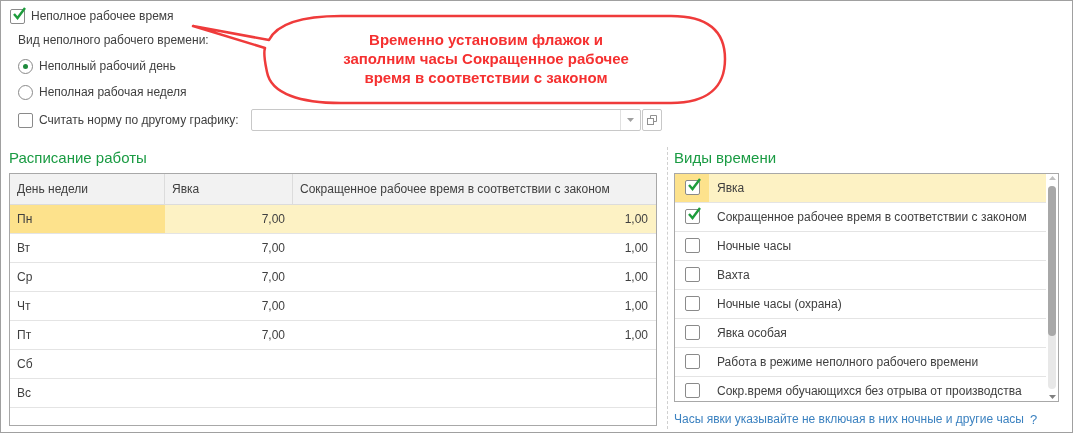 This screenshot has width=1073, height=433. I want to click on list-item-label: Ночные часы (охрана), so click(779, 304).